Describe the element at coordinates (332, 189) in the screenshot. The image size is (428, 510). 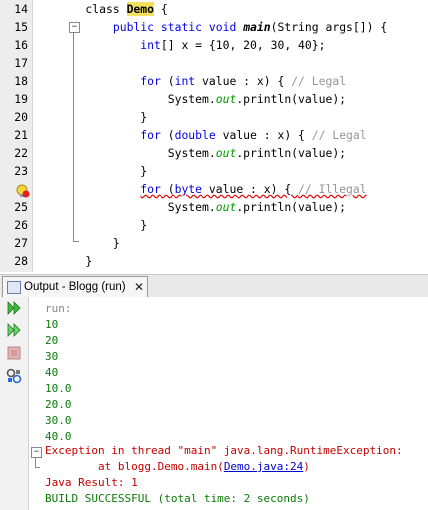
I see `code-token: // Illegal` at that location.